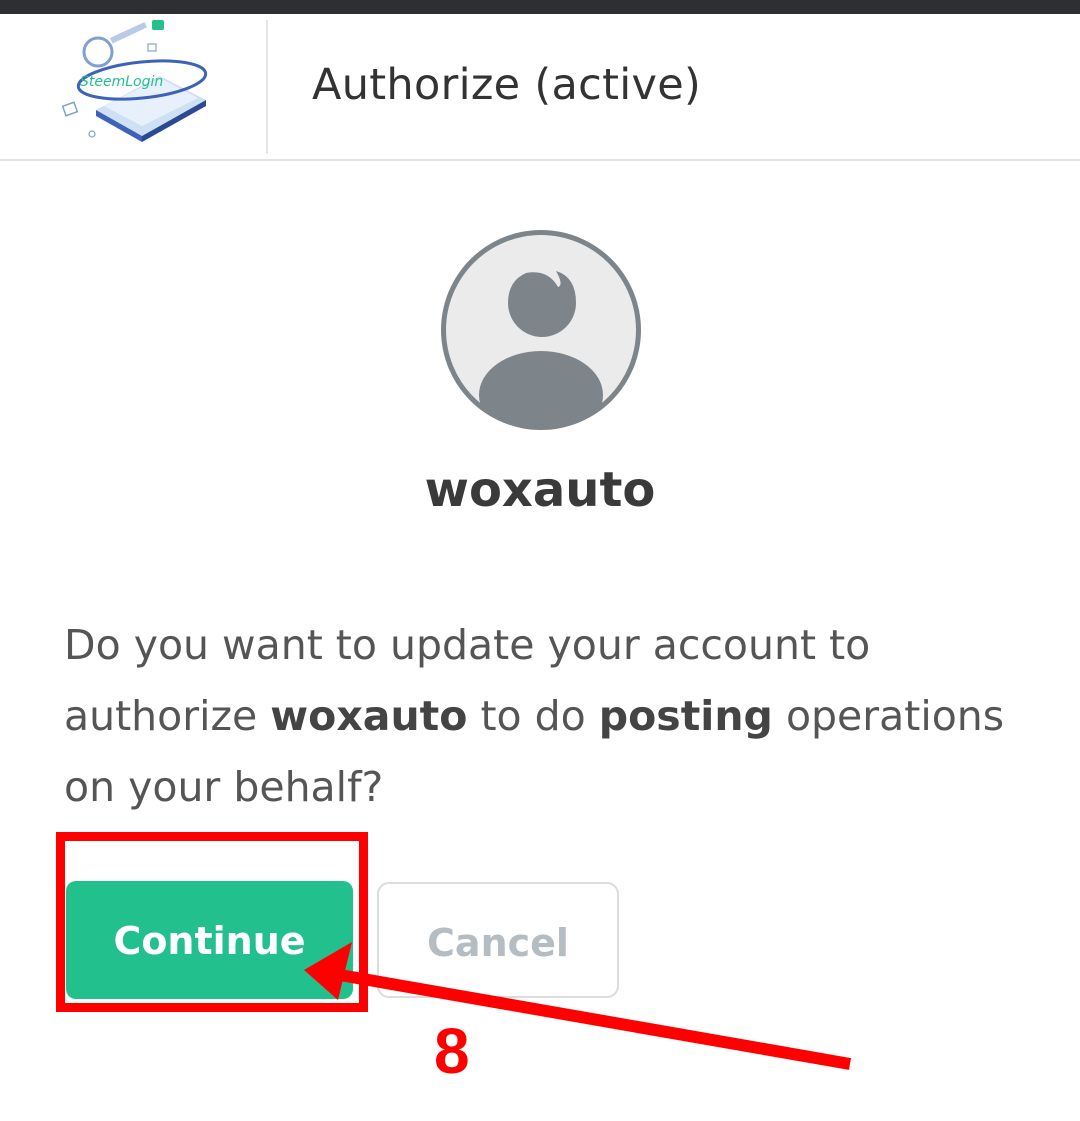  What do you see at coordinates (267, 87) in the screenshot?
I see `header-divider` at bounding box center [267, 87].